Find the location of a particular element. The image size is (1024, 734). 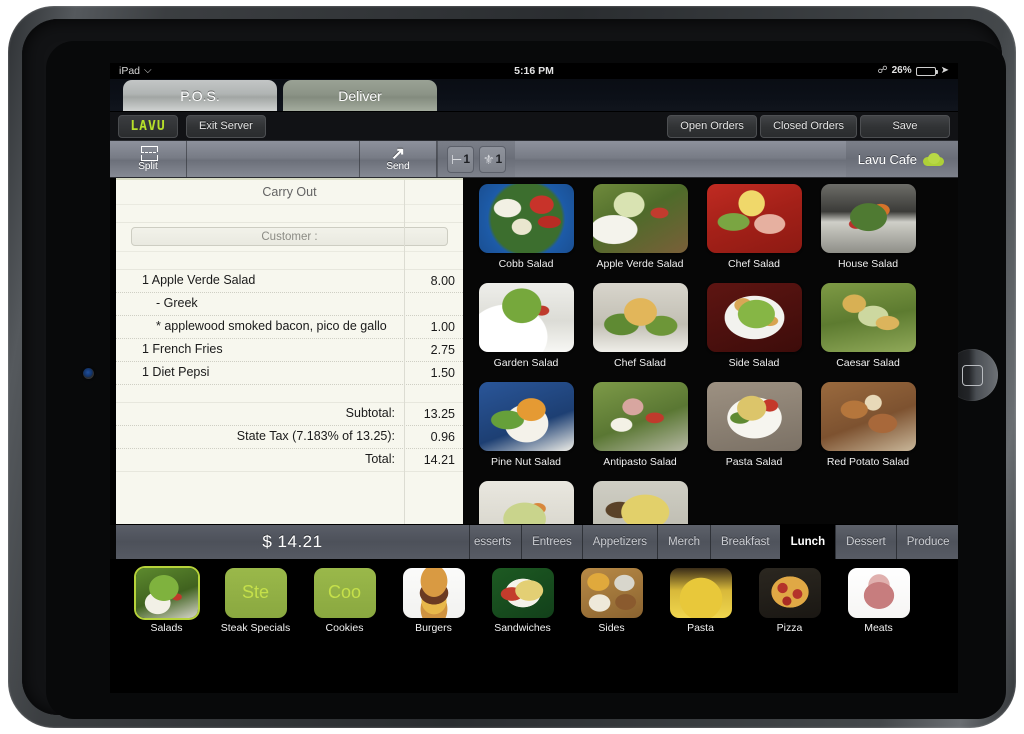

order-type-header: Carry Out is located at coordinates (289, 192).